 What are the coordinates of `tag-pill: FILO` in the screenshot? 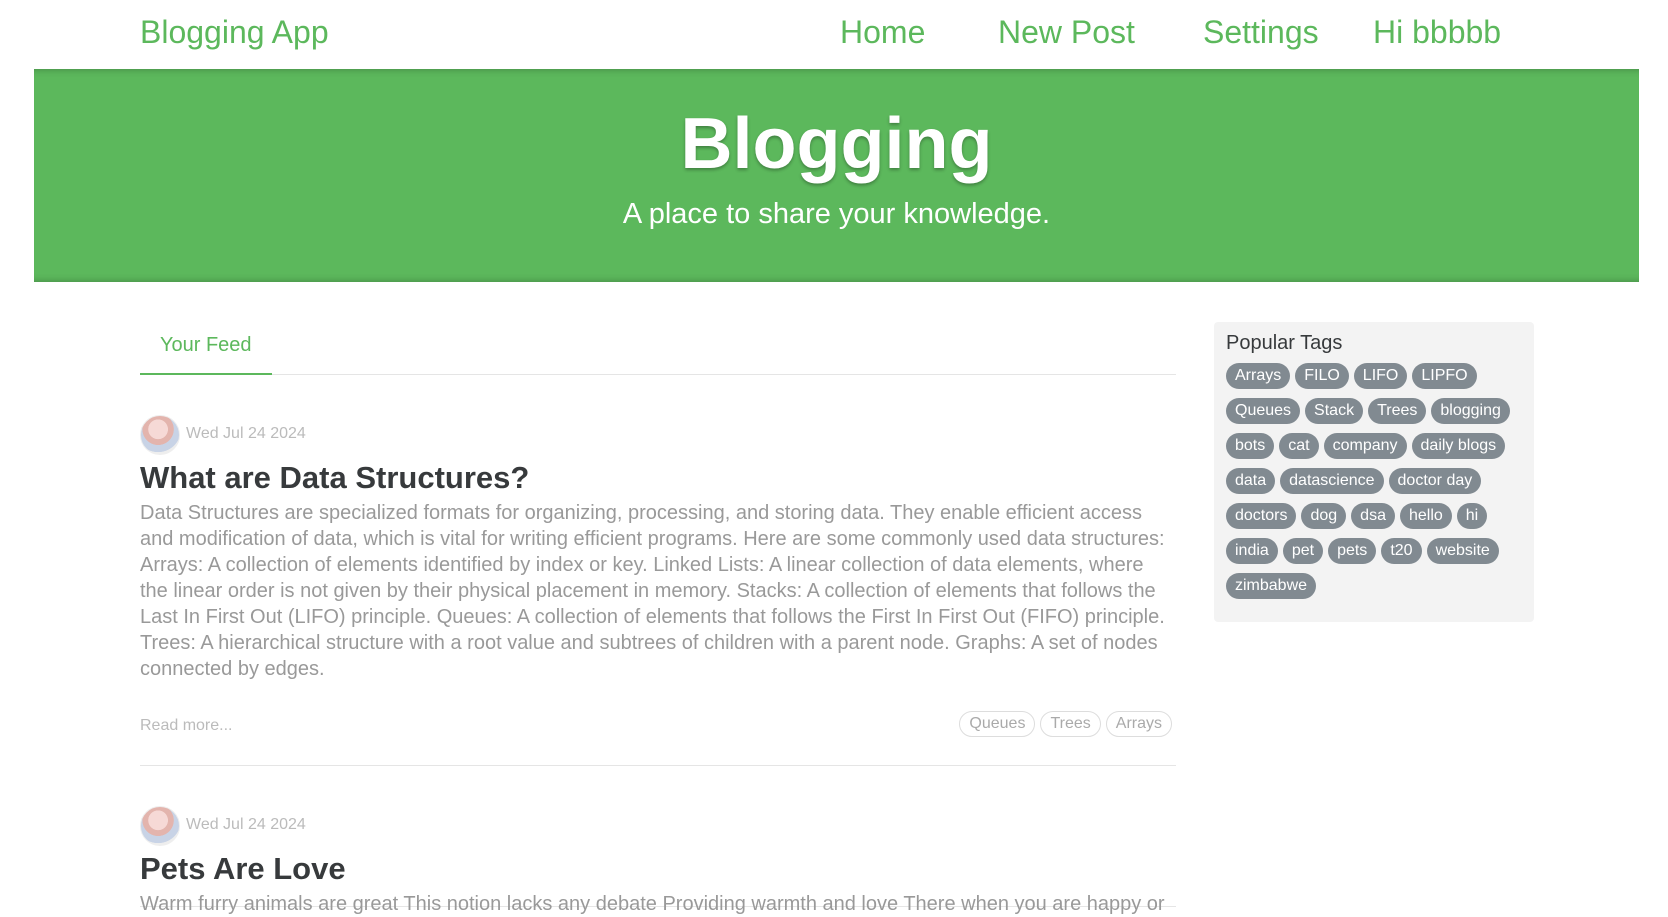 It's located at (1322, 376).